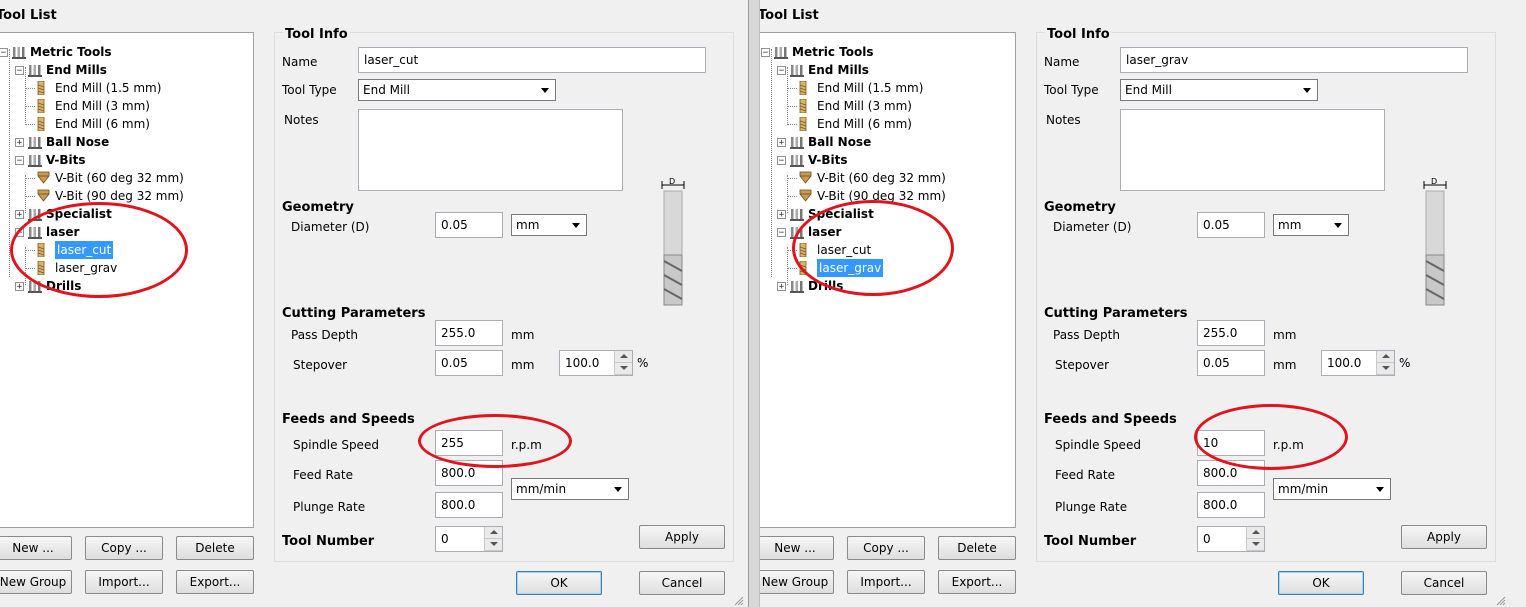 This screenshot has width=1526, height=607. What do you see at coordinates (469, 443) in the screenshot?
I see `spindle-speed-input: 255` at bounding box center [469, 443].